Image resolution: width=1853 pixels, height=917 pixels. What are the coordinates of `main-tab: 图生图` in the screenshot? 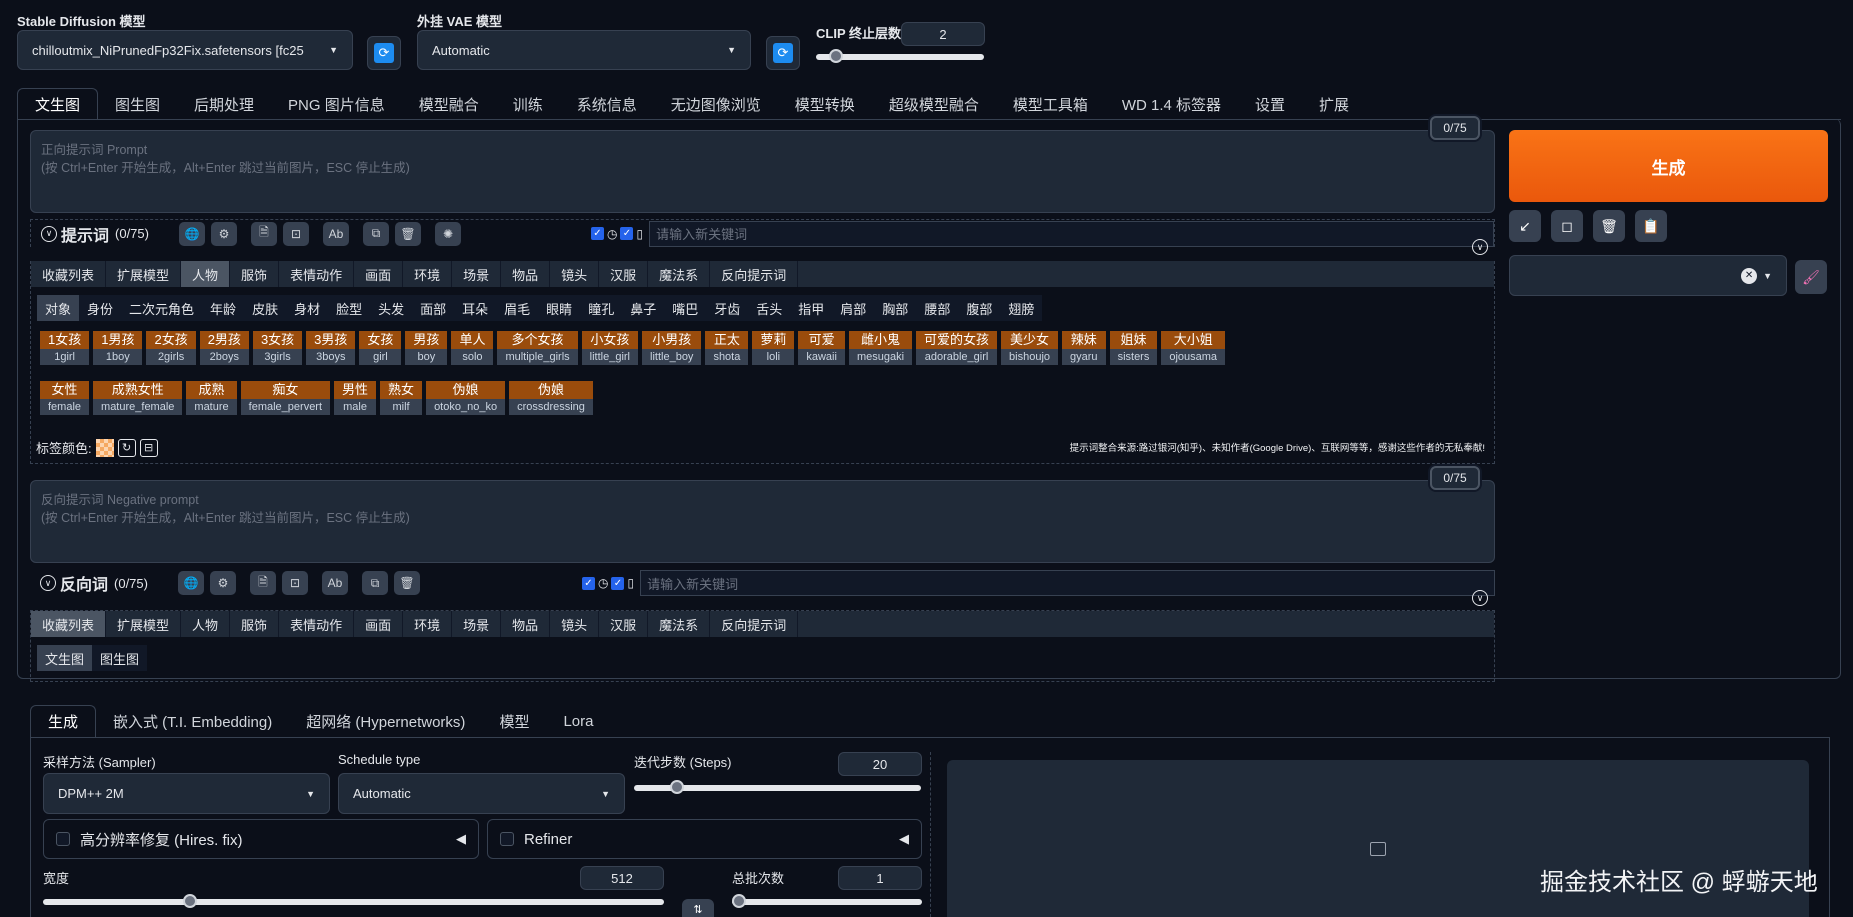 It's located at (137, 104).